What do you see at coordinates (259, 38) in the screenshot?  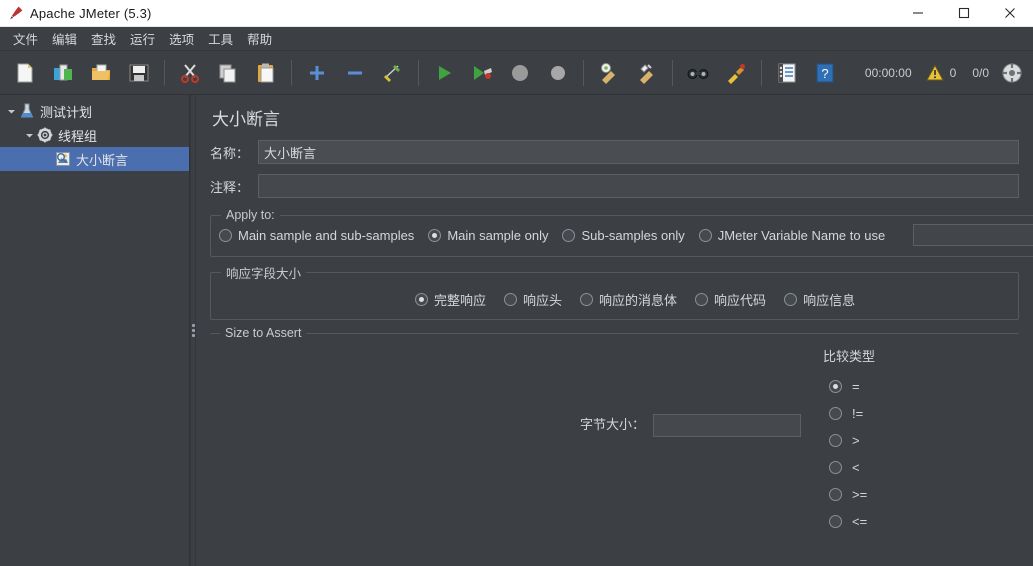 I see `menu-help: 帮助` at bounding box center [259, 38].